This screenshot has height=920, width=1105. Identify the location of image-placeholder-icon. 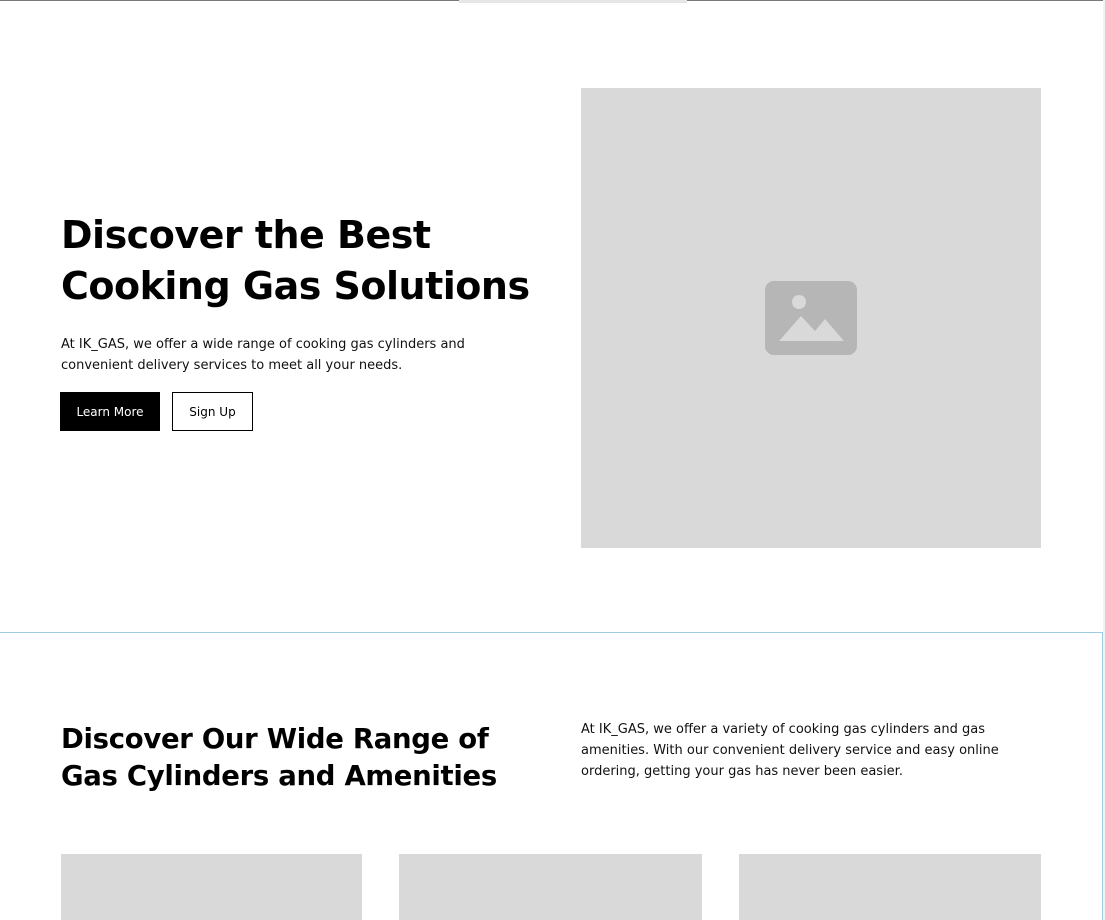
(811, 318).